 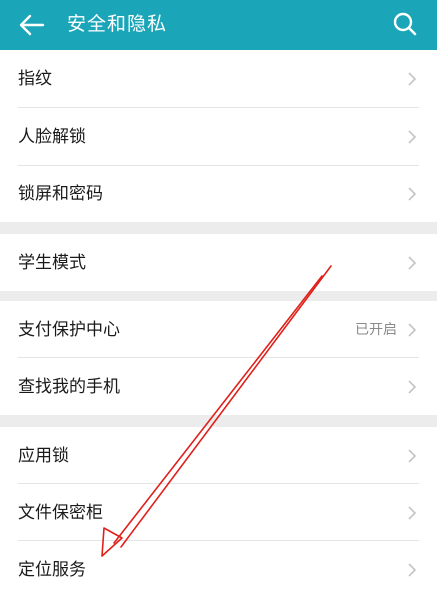 I want to click on settings-item-payment-protection: 支付保护中心 已开启, so click(x=218, y=329).